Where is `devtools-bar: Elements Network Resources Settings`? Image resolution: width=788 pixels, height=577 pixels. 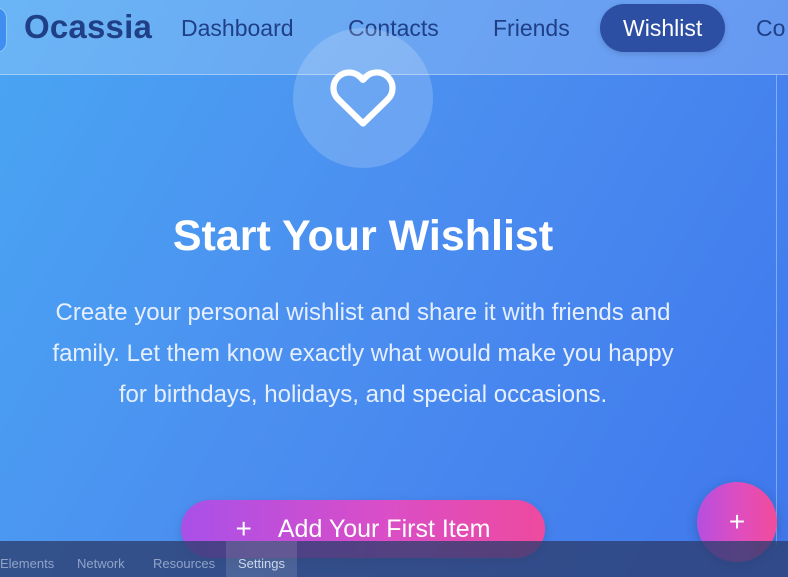 devtools-bar: Elements Network Resources Settings is located at coordinates (394, 559).